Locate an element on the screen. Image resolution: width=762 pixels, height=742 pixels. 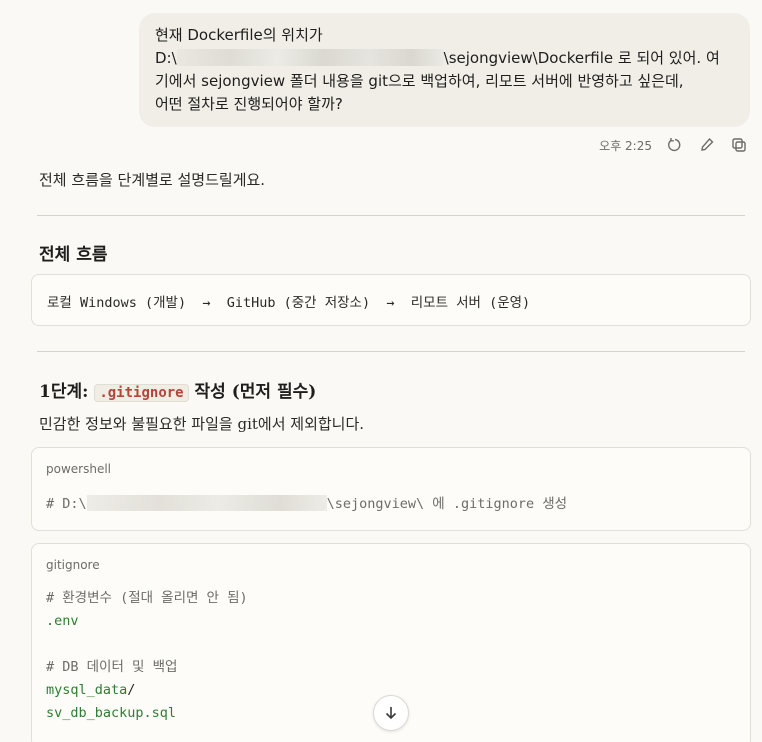
code-language-label: powershell is located at coordinates (78, 469).